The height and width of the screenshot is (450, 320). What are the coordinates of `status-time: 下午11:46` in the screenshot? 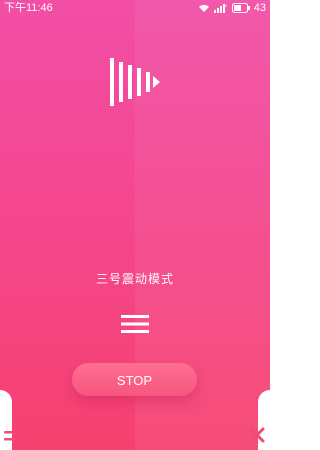 It's located at (28, 8).